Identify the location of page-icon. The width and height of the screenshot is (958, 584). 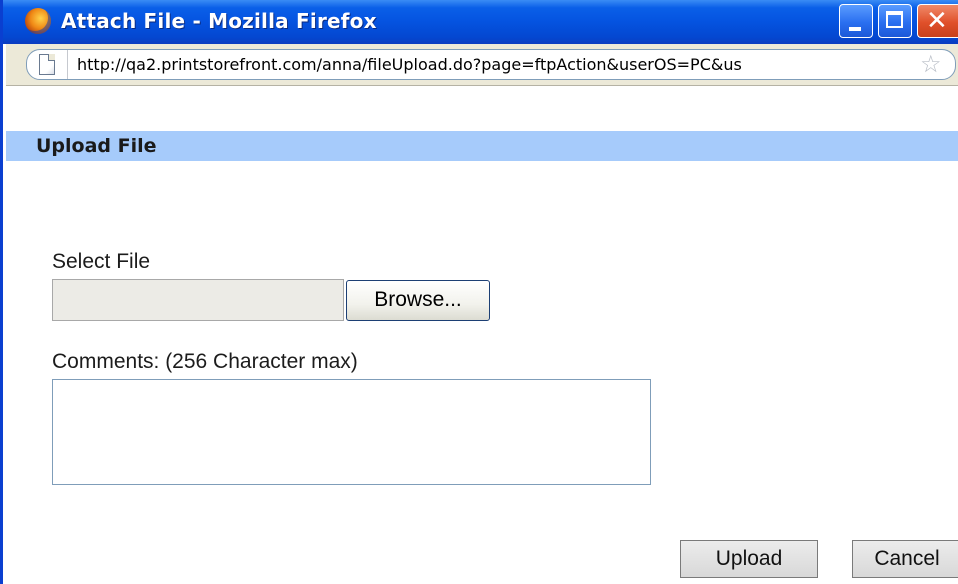
(47, 64).